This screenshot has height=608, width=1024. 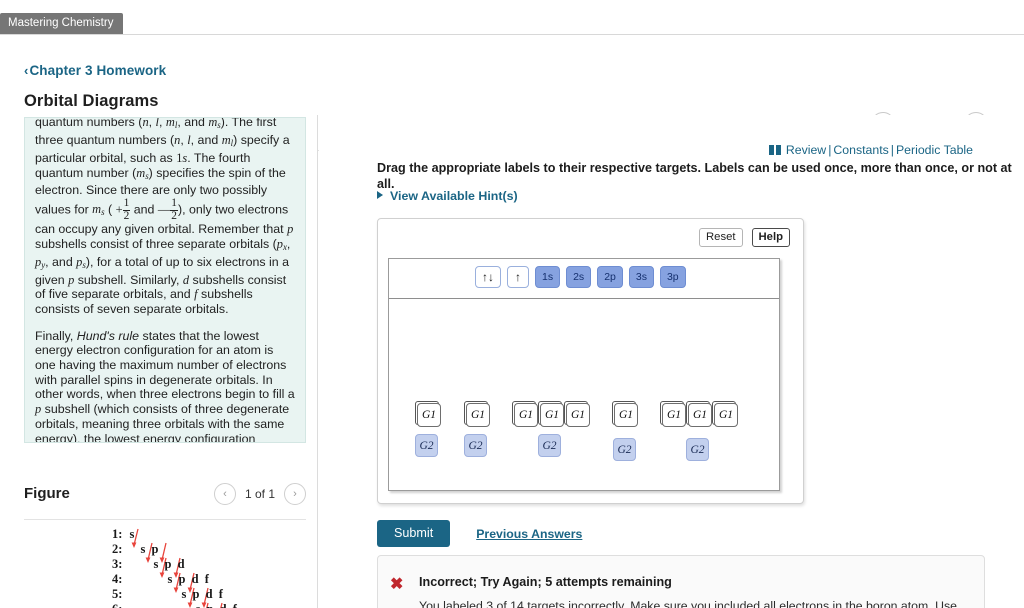 What do you see at coordinates (672, 277) in the screenshot?
I see `label-tile-3p: 3p` at bounding box center [672, 277].